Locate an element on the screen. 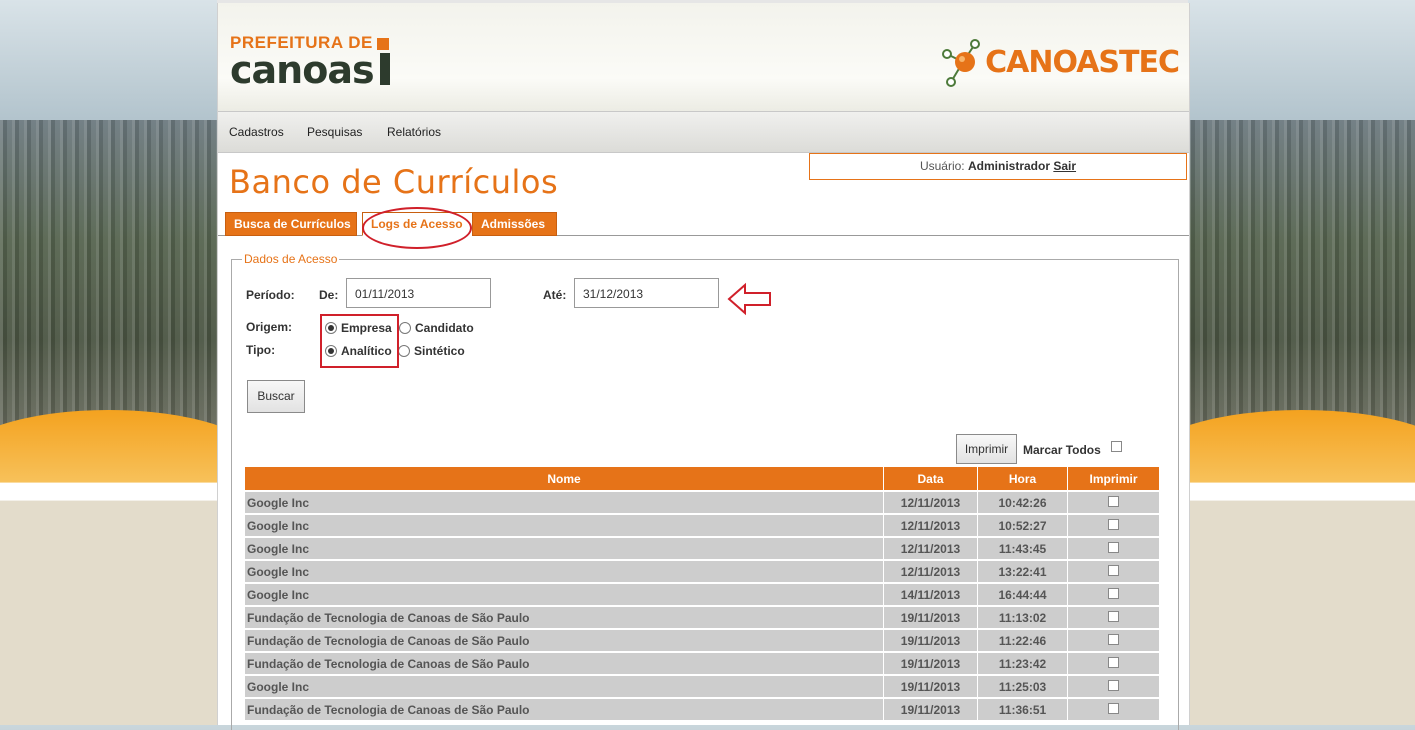 The height and width of the screenshot is (730, 1415). user-label: Usuário: is located at coordinates (942, 166).